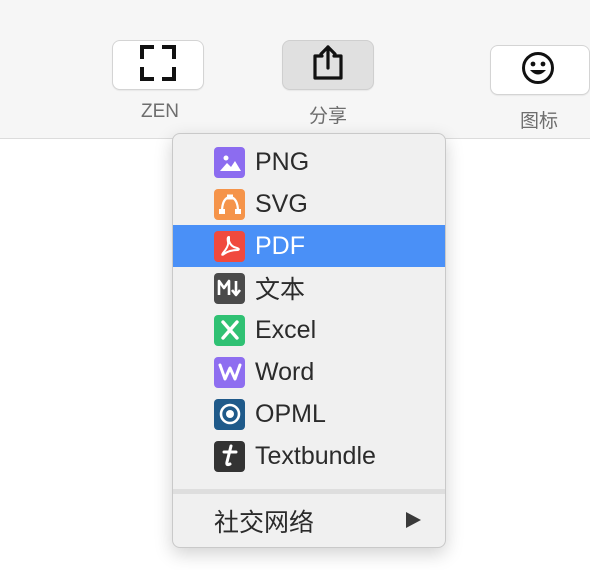 The width and height of the screenshot is (590, 570). What do you see at coordinates (309, 491) in the screenshot?
I see `menu-separator` at bounding box center [309, 491].